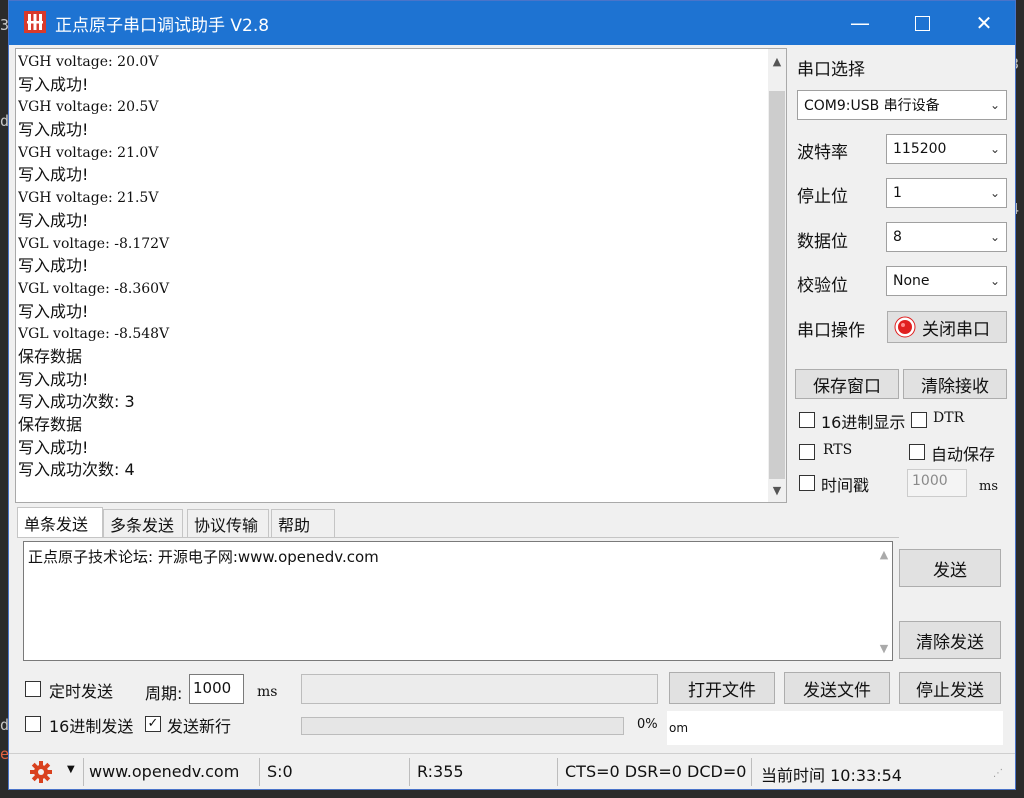 The image size is (1024, 798). What do you see at coordinates (679, 728) in the screenshot?
I see `send-log-text: om` at bounding box center [679, 728].